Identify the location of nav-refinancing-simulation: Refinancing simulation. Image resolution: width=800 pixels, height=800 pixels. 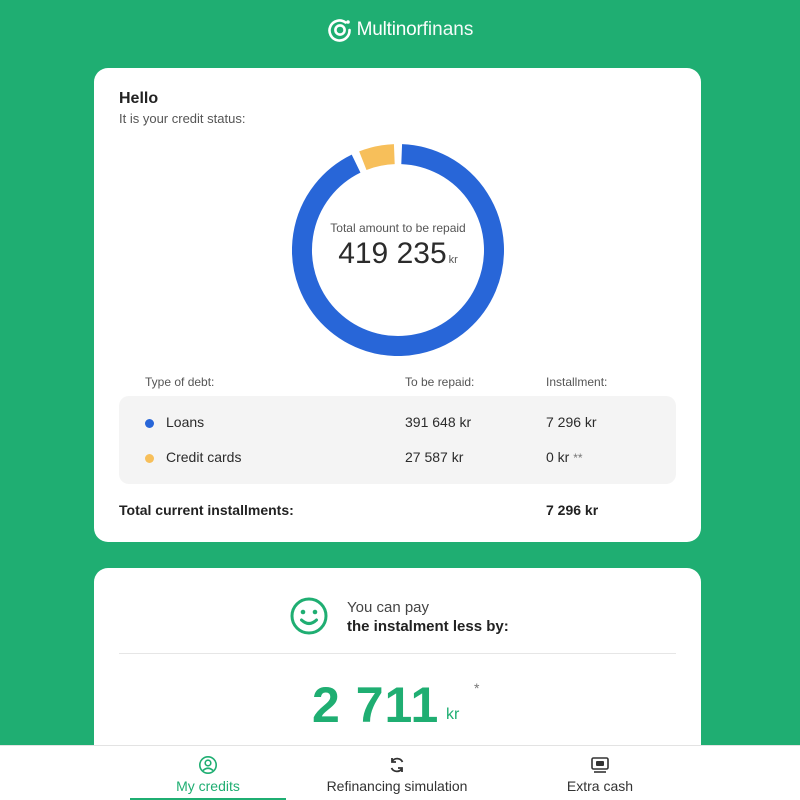
(397, 773).